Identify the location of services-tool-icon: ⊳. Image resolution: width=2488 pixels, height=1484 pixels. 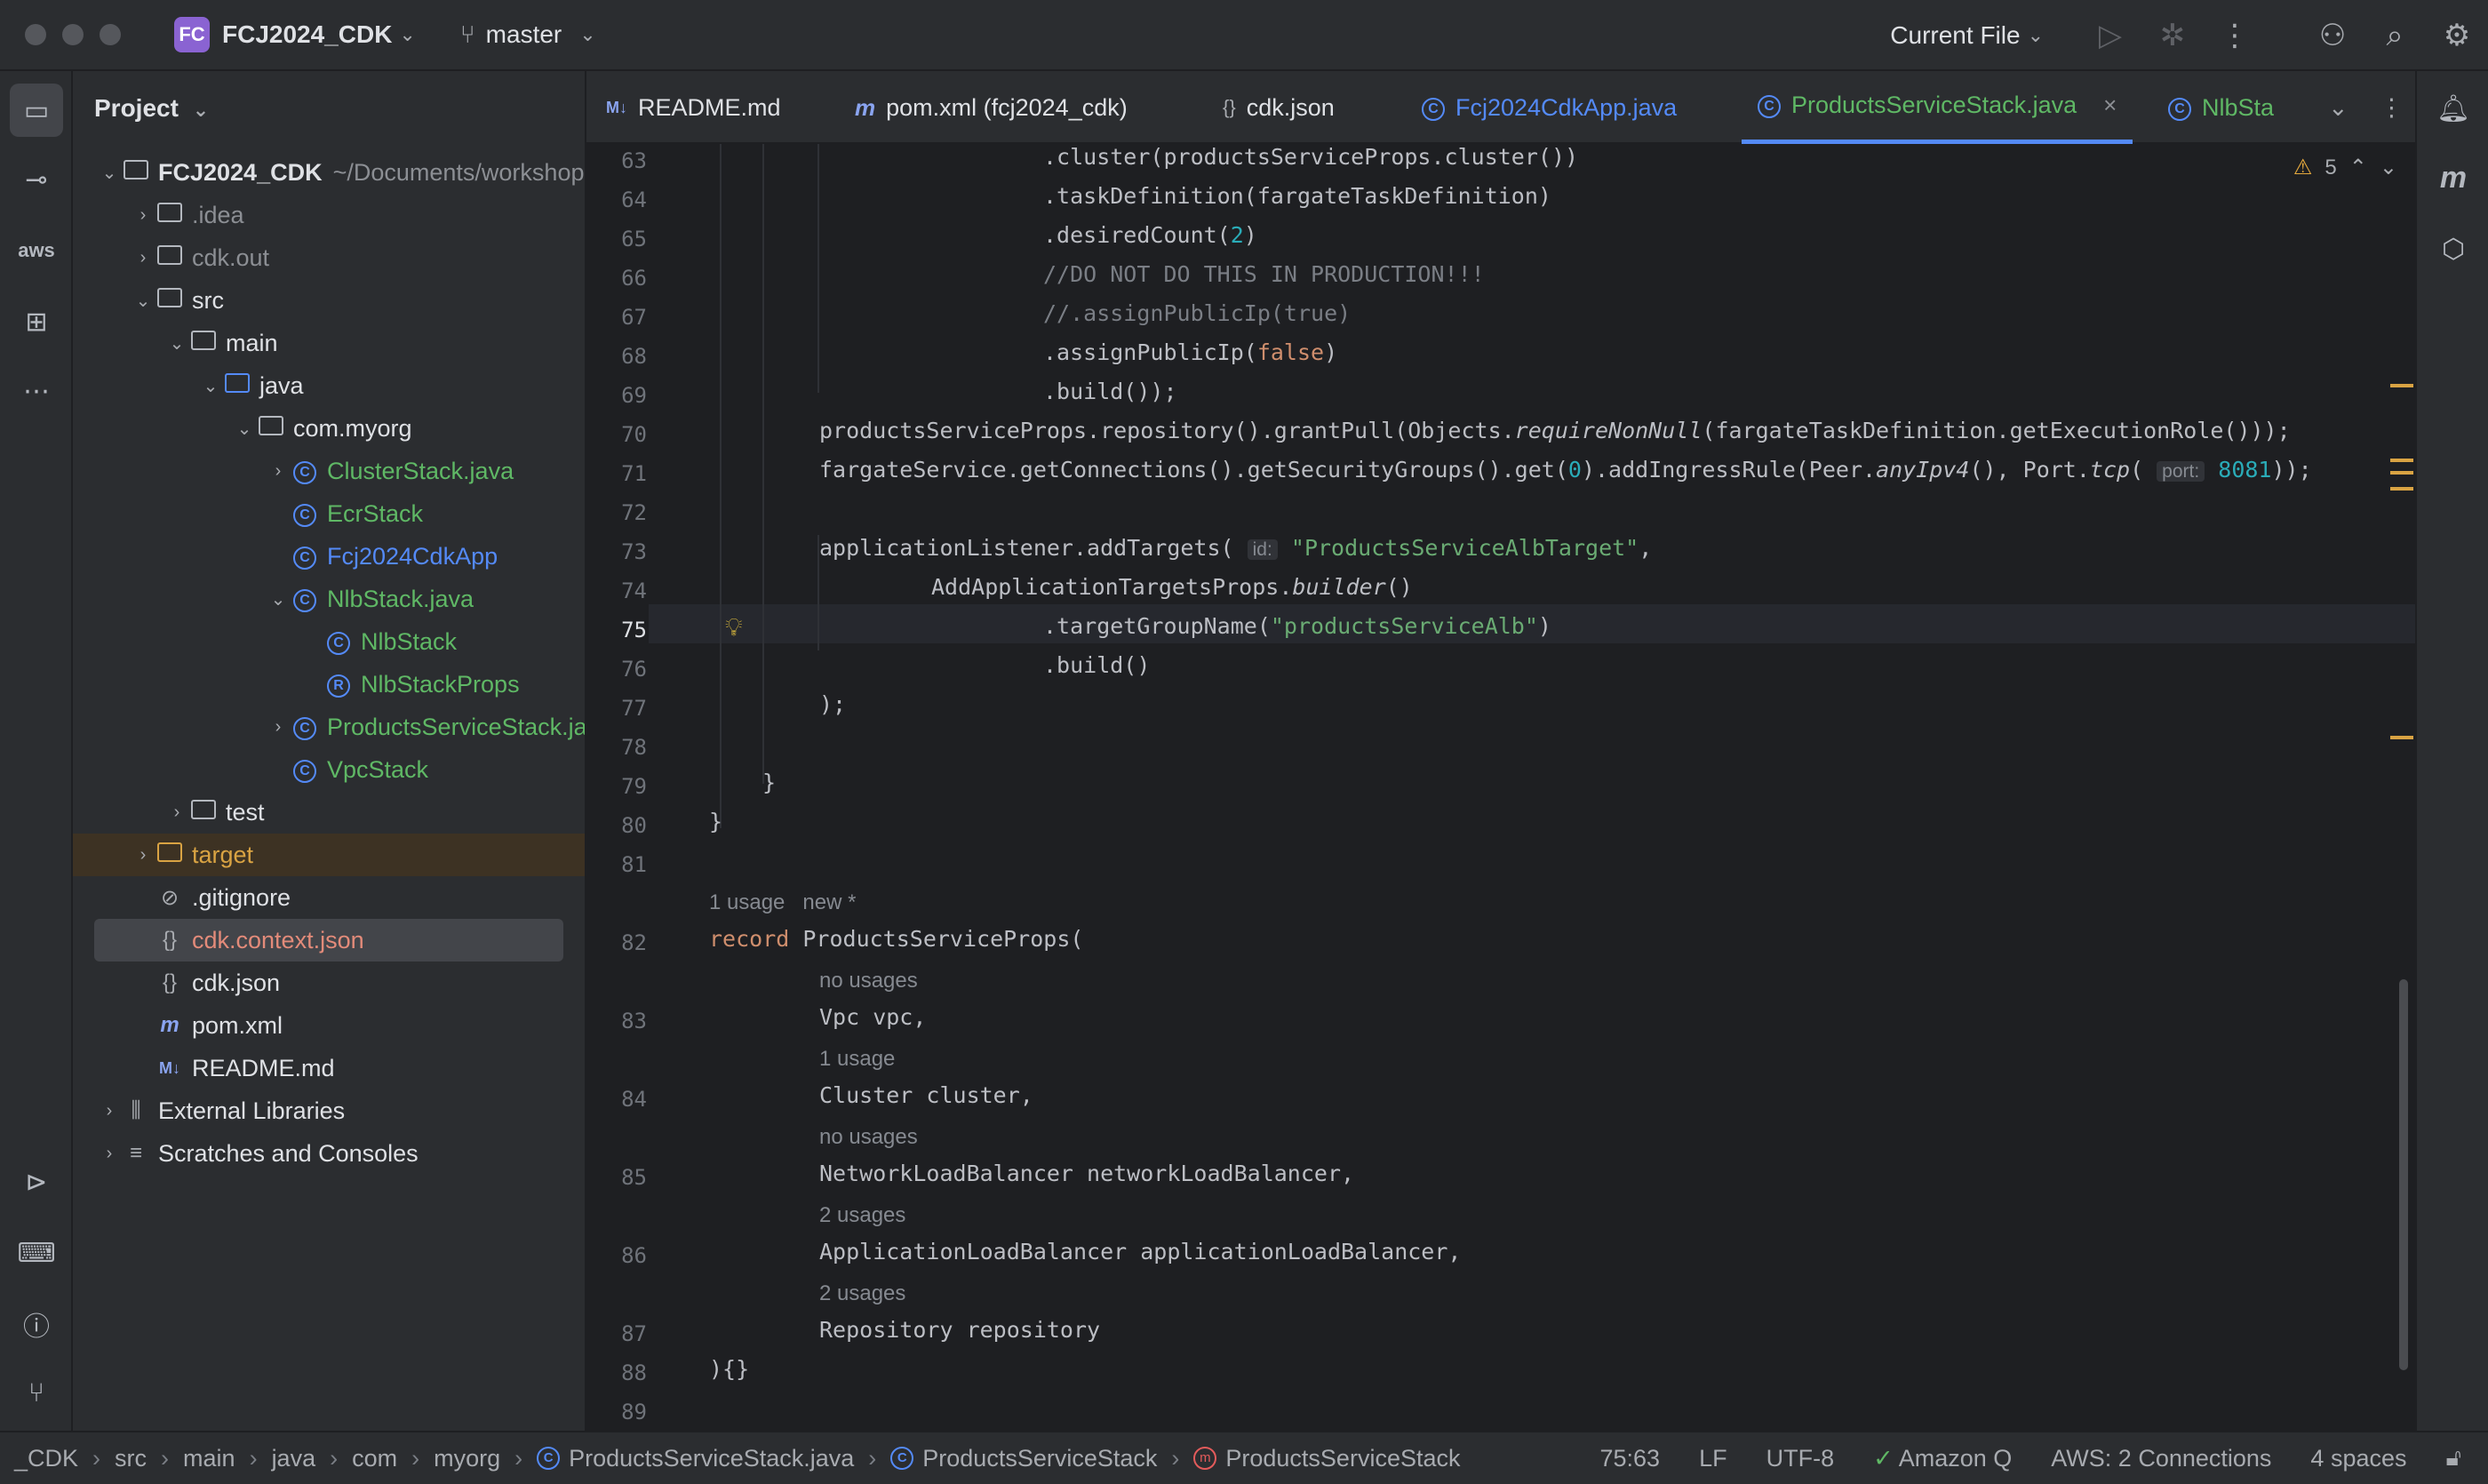
(36, 1182).